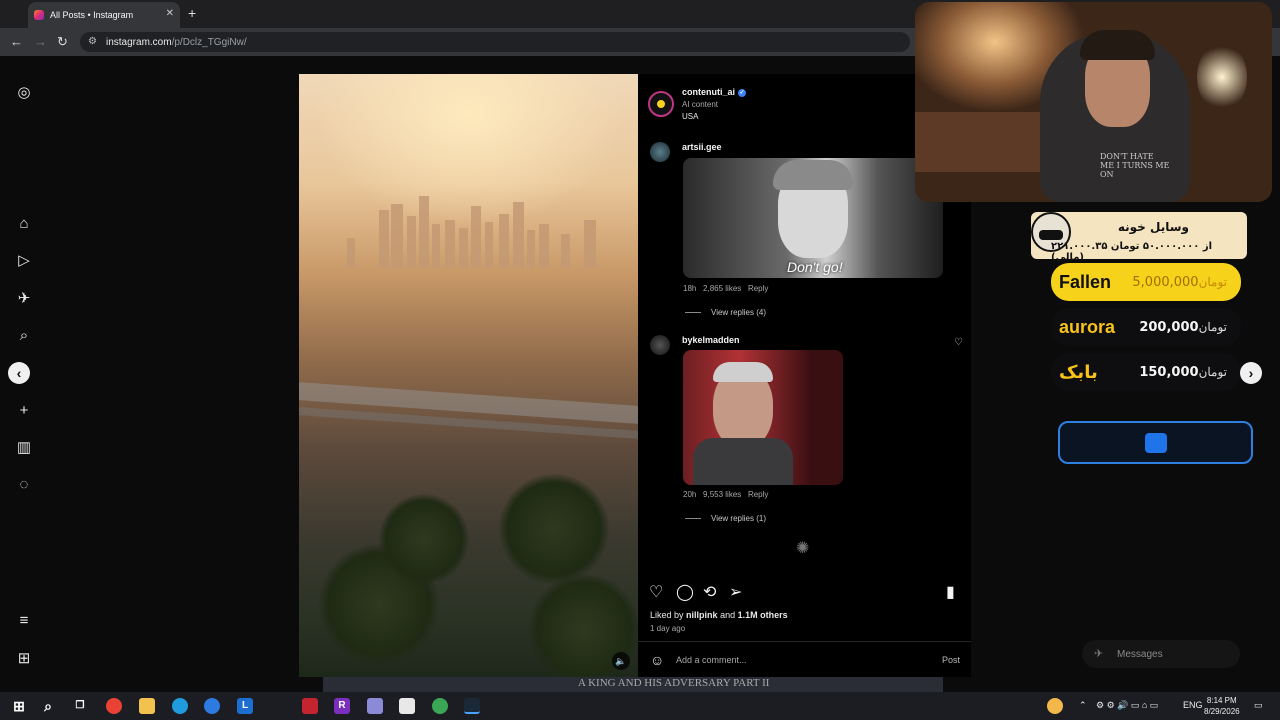 The height and width of the screenshot is (720, 1280). I want to click on chrome-icon, so click(114, 706).